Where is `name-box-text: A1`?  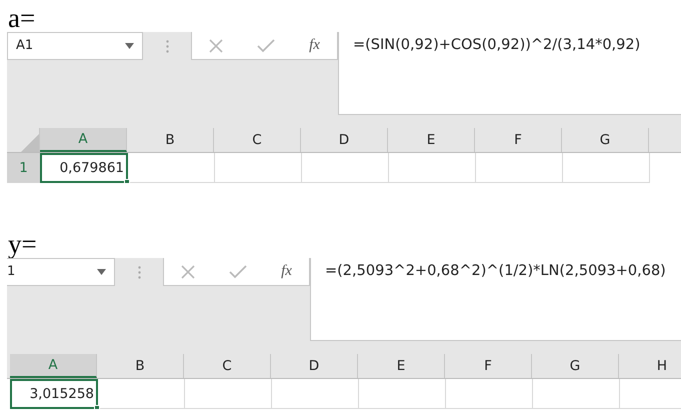 name-box-text: A1 is located at coordinates (25, 46).